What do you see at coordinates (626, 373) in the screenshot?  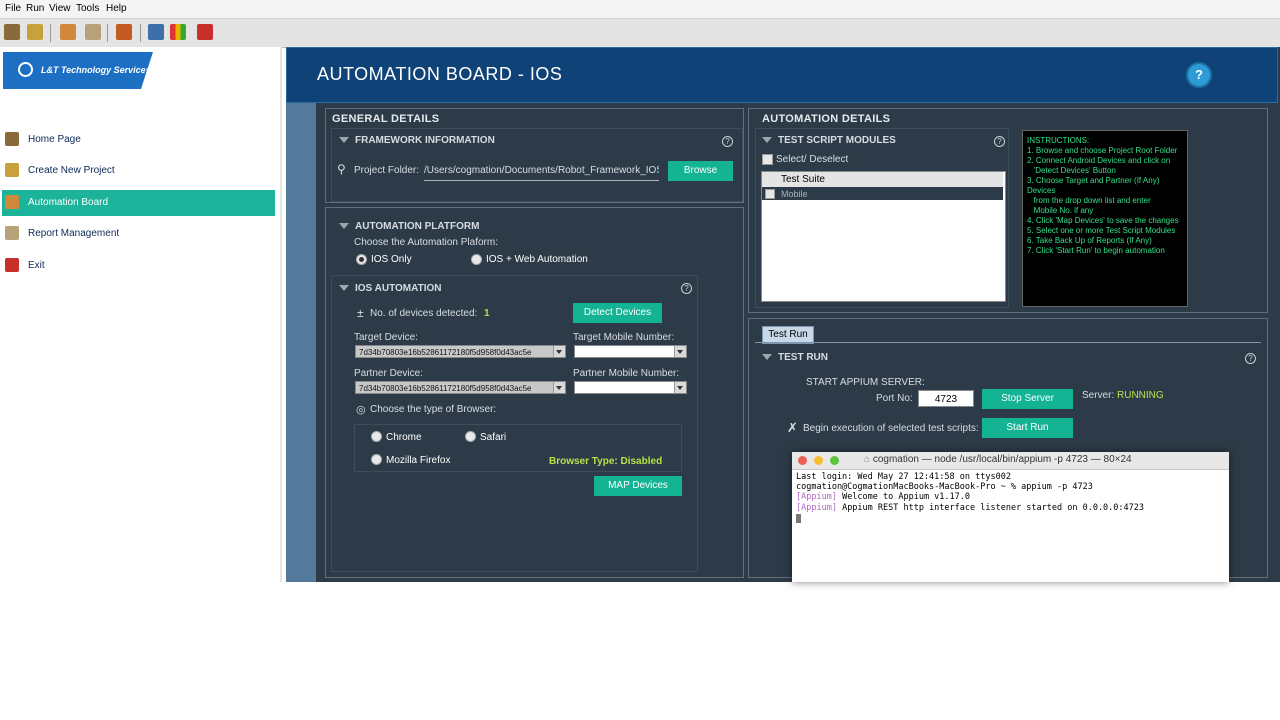 I see `partner-mobile-label: Partner Mobile Number:` at bounding box center [626, 373].